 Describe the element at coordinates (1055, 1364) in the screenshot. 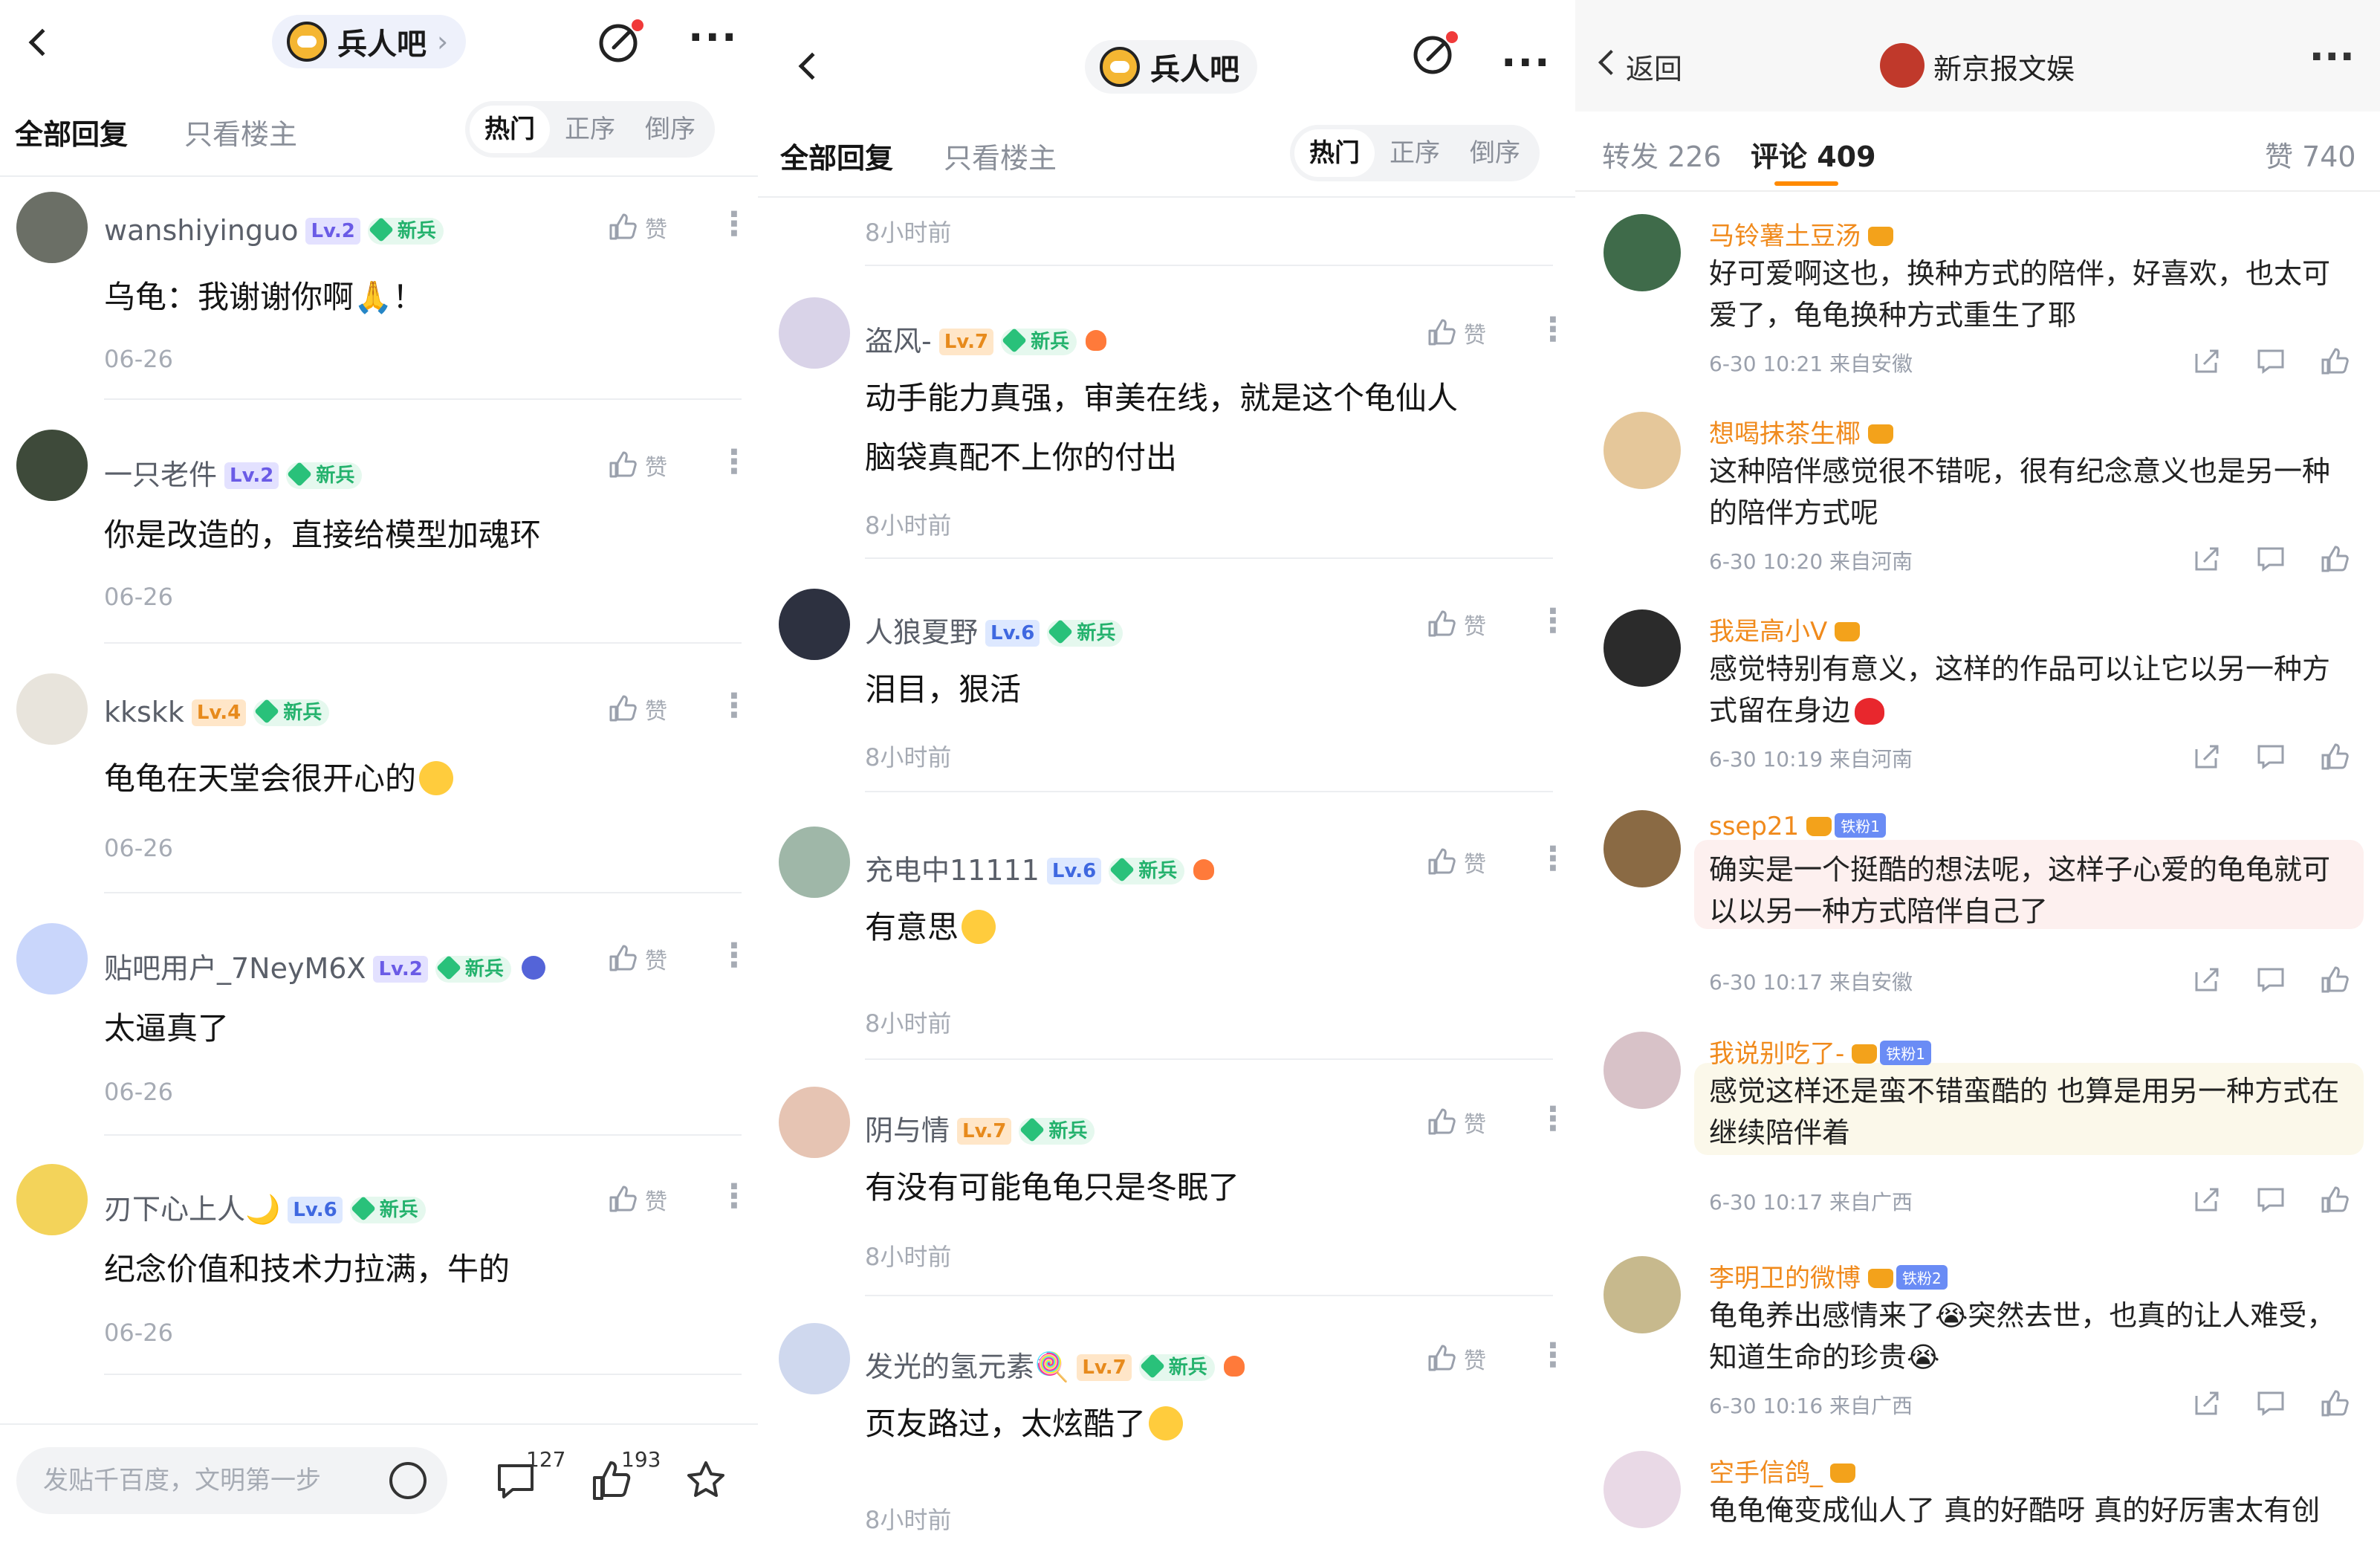

I see `username: 发光的氢元素🍭 Lv.7 新兵` at that location.